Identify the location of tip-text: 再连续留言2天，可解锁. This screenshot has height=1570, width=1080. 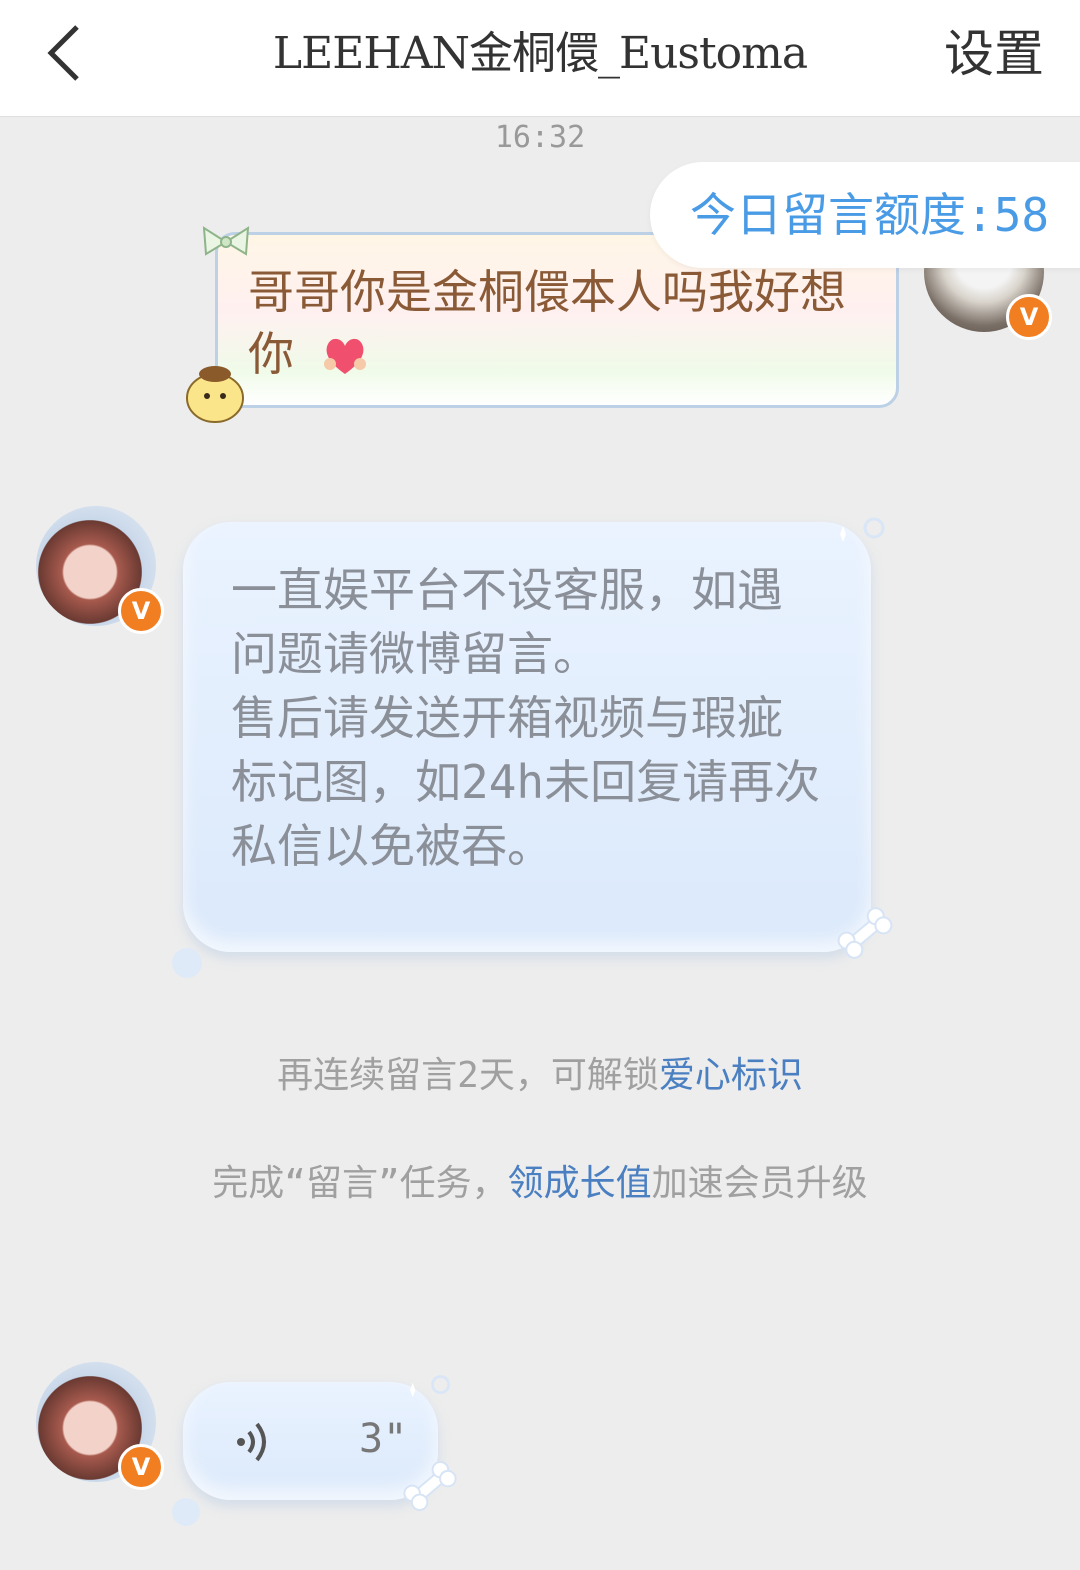
(468, 1075).